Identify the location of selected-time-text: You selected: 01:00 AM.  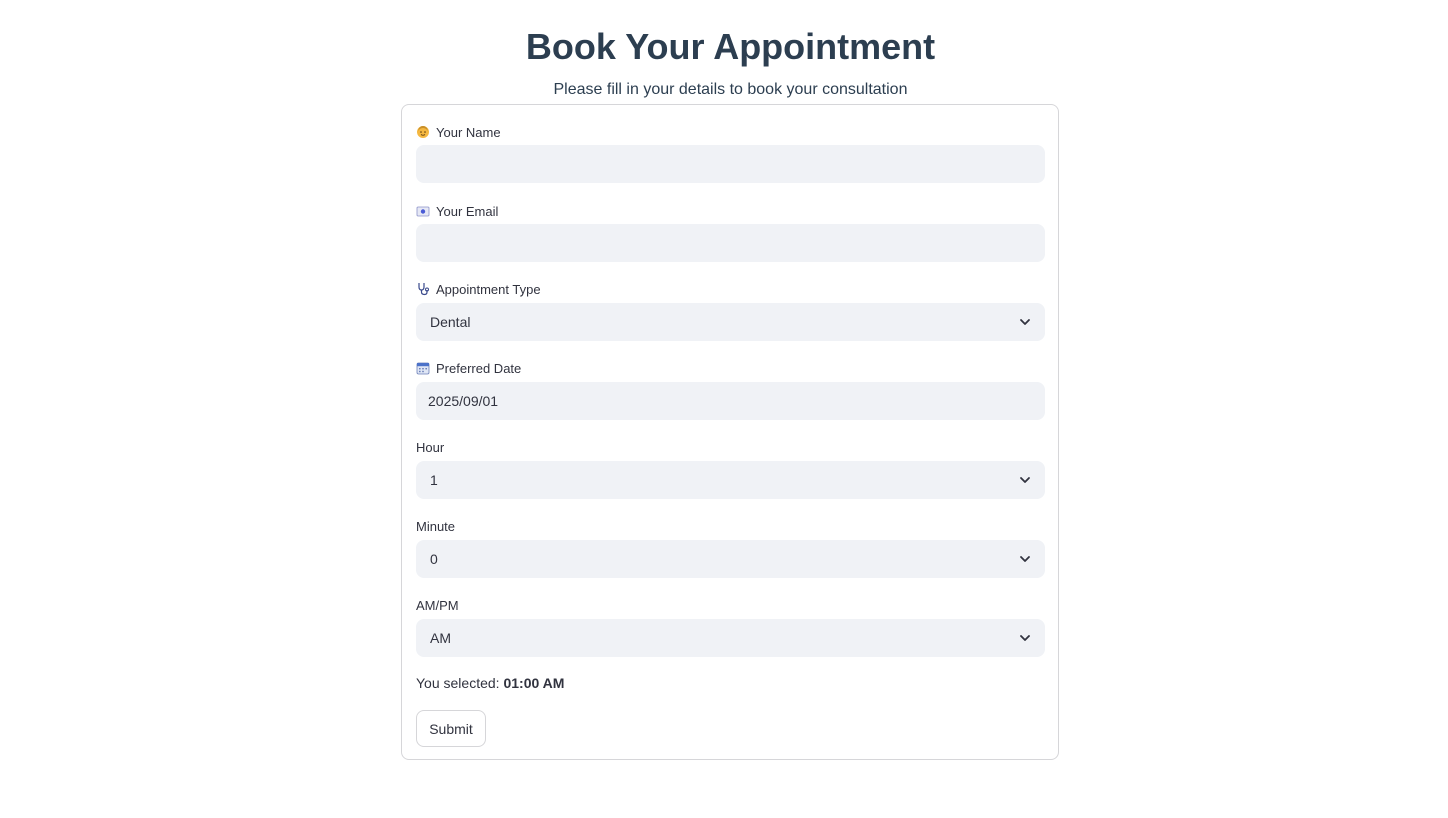
(490, 683).